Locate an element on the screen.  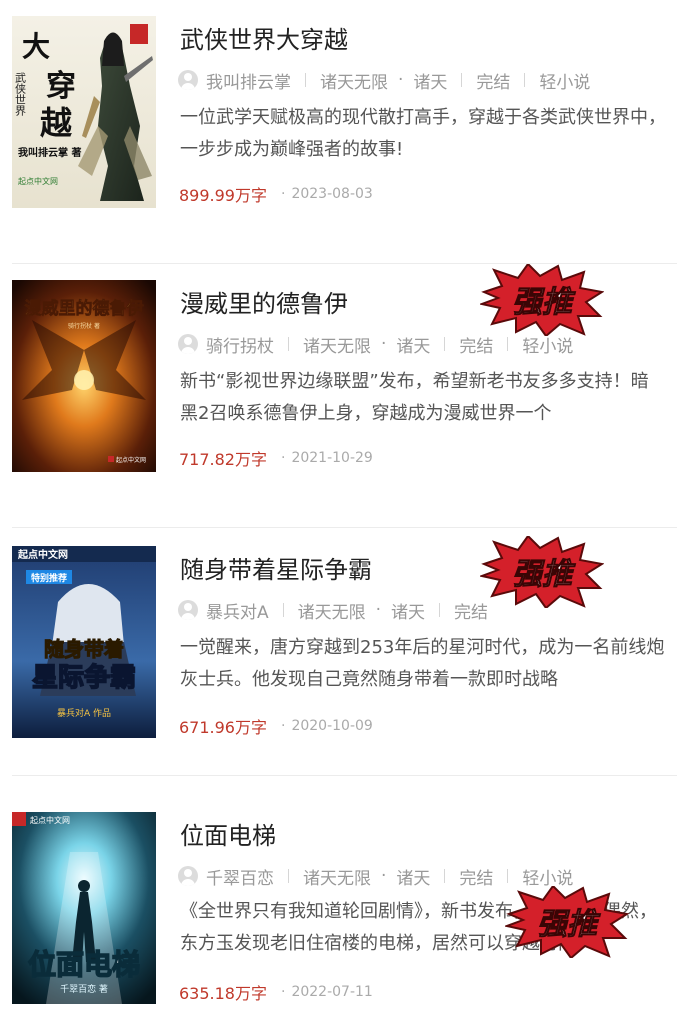
cover-author: 我叫排云掌 著 is located at coordinates (49, 152).